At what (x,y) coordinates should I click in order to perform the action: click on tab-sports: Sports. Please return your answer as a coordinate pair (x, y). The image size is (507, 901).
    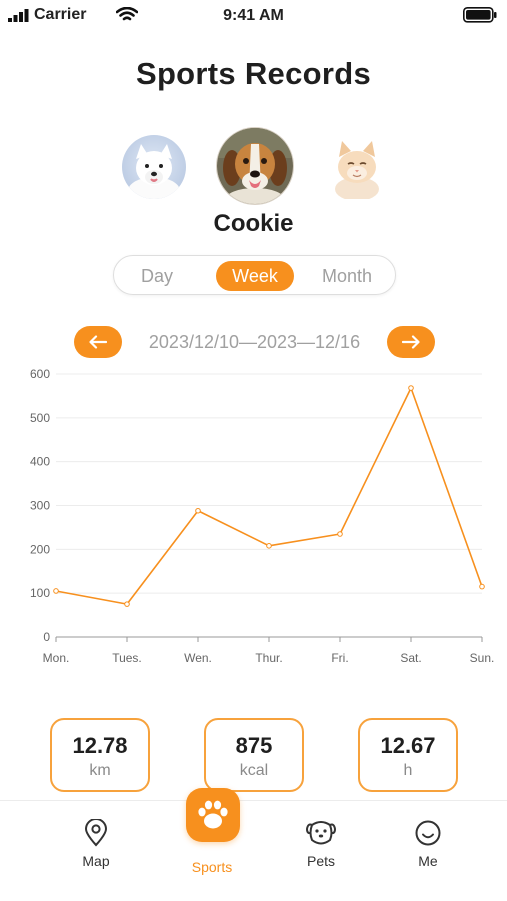
    Looking at the image, I should click on (212, 864).